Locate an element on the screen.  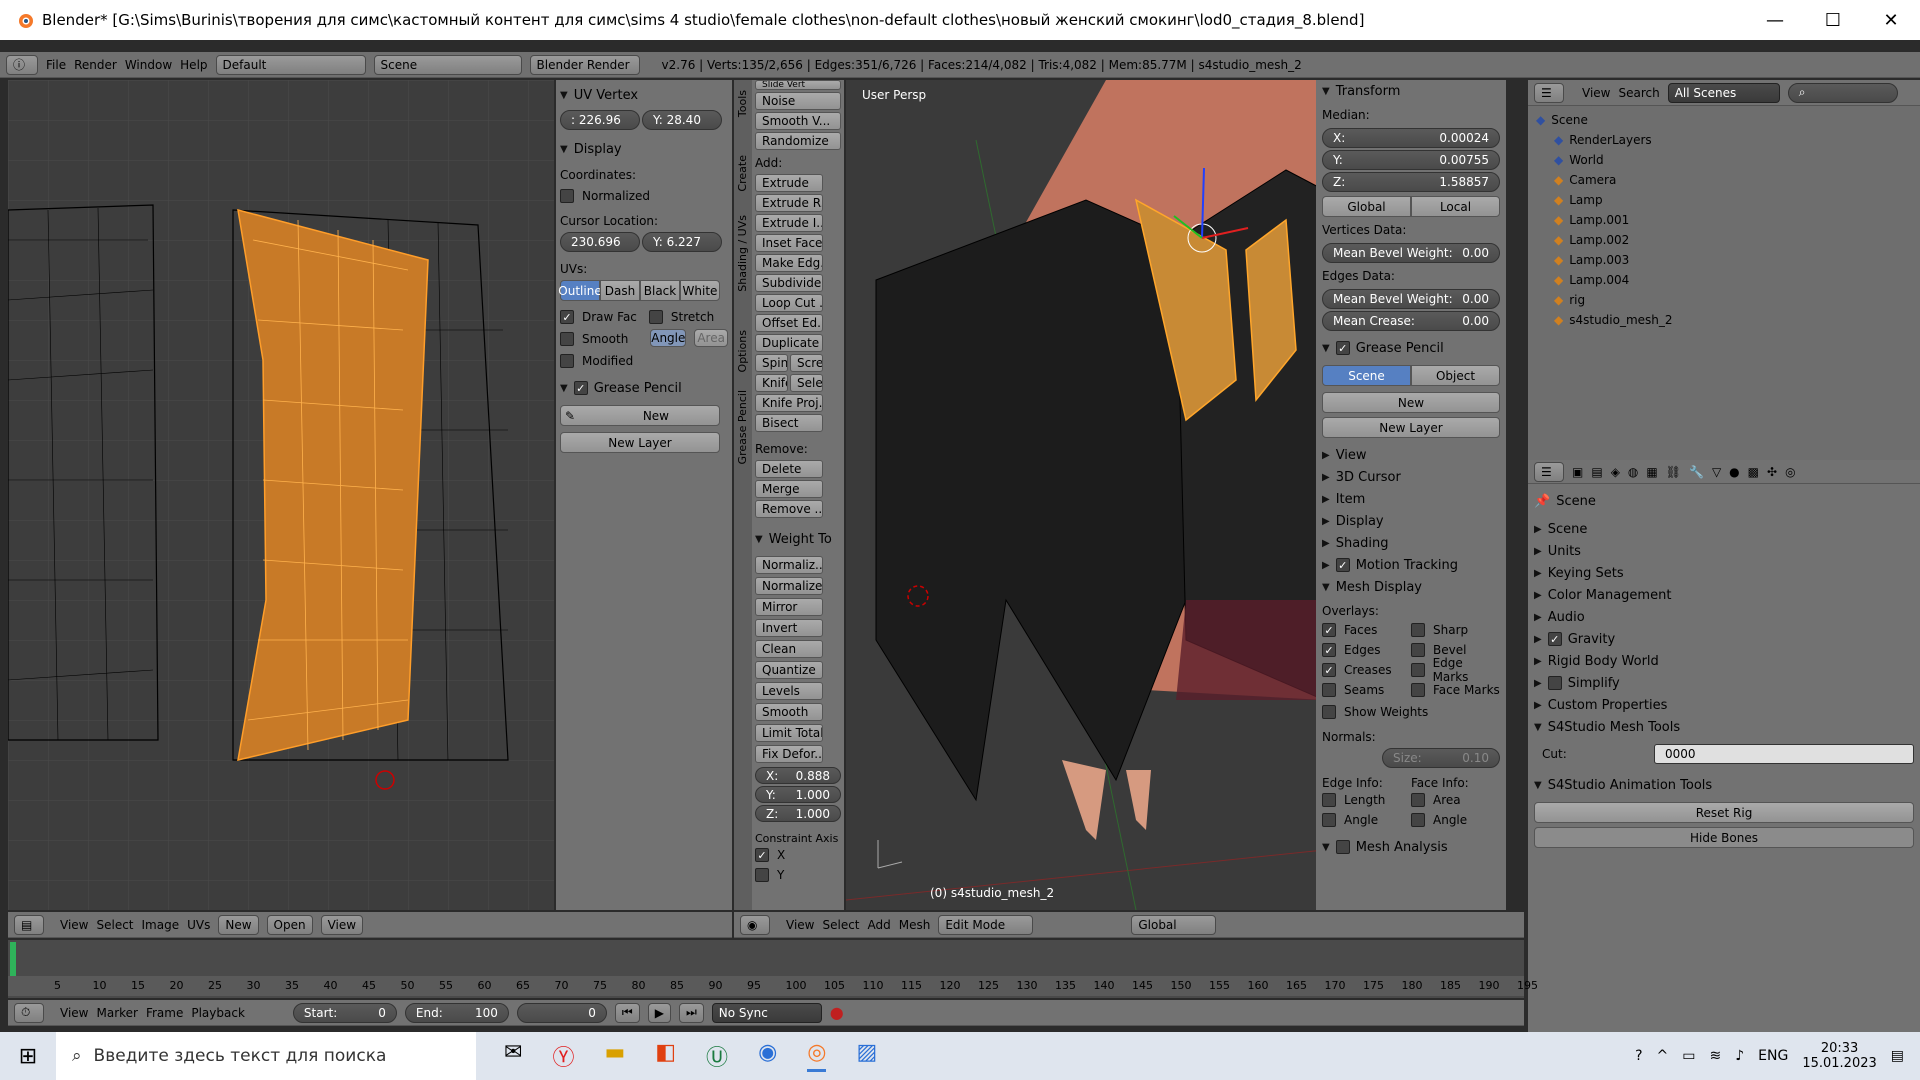
help-icon: ? is located at coordinates (1638, 1056).